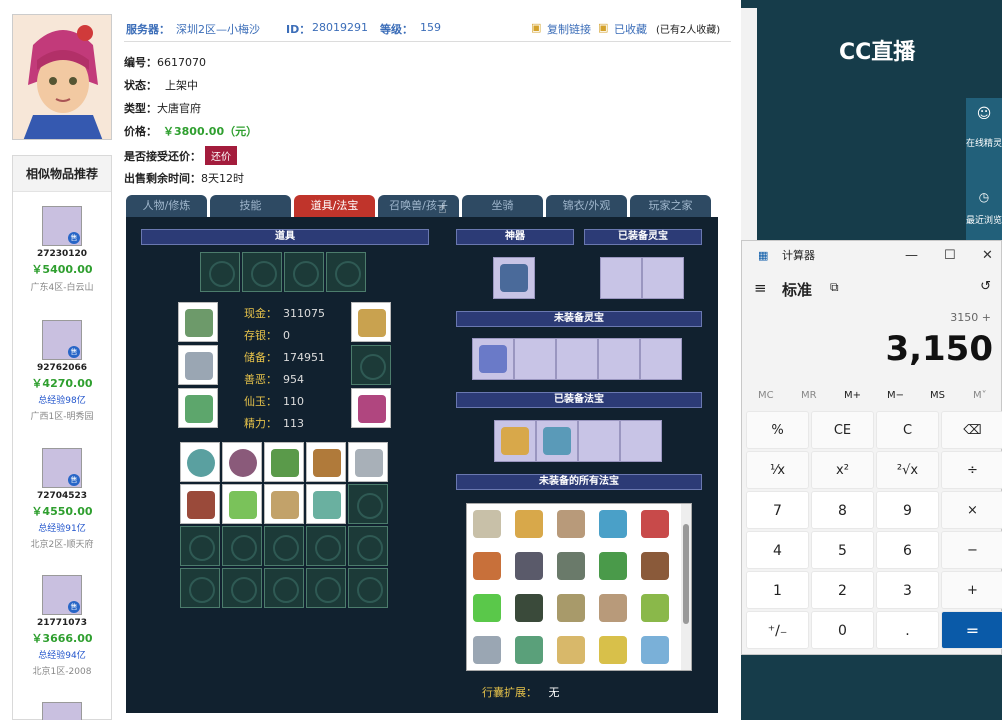  What do you see at coordinates (670, 206) in the screenshot?
I see `tab-home: 玩家之家` at bounding box center [670, 206].